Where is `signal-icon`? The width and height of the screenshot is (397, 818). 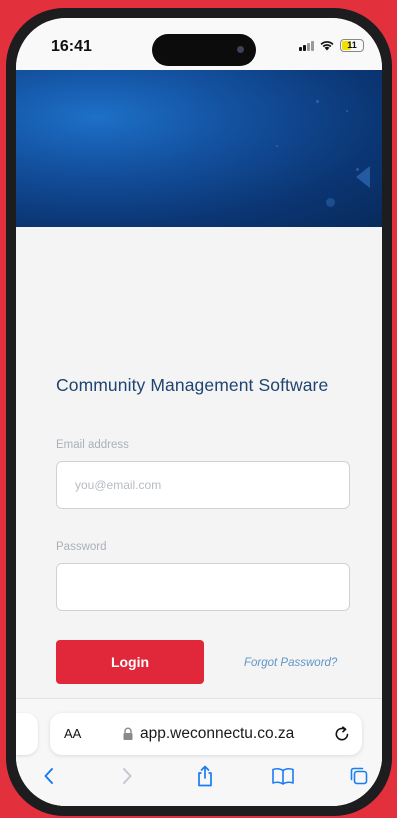
signal-icon is located at coordinates (306, 45).